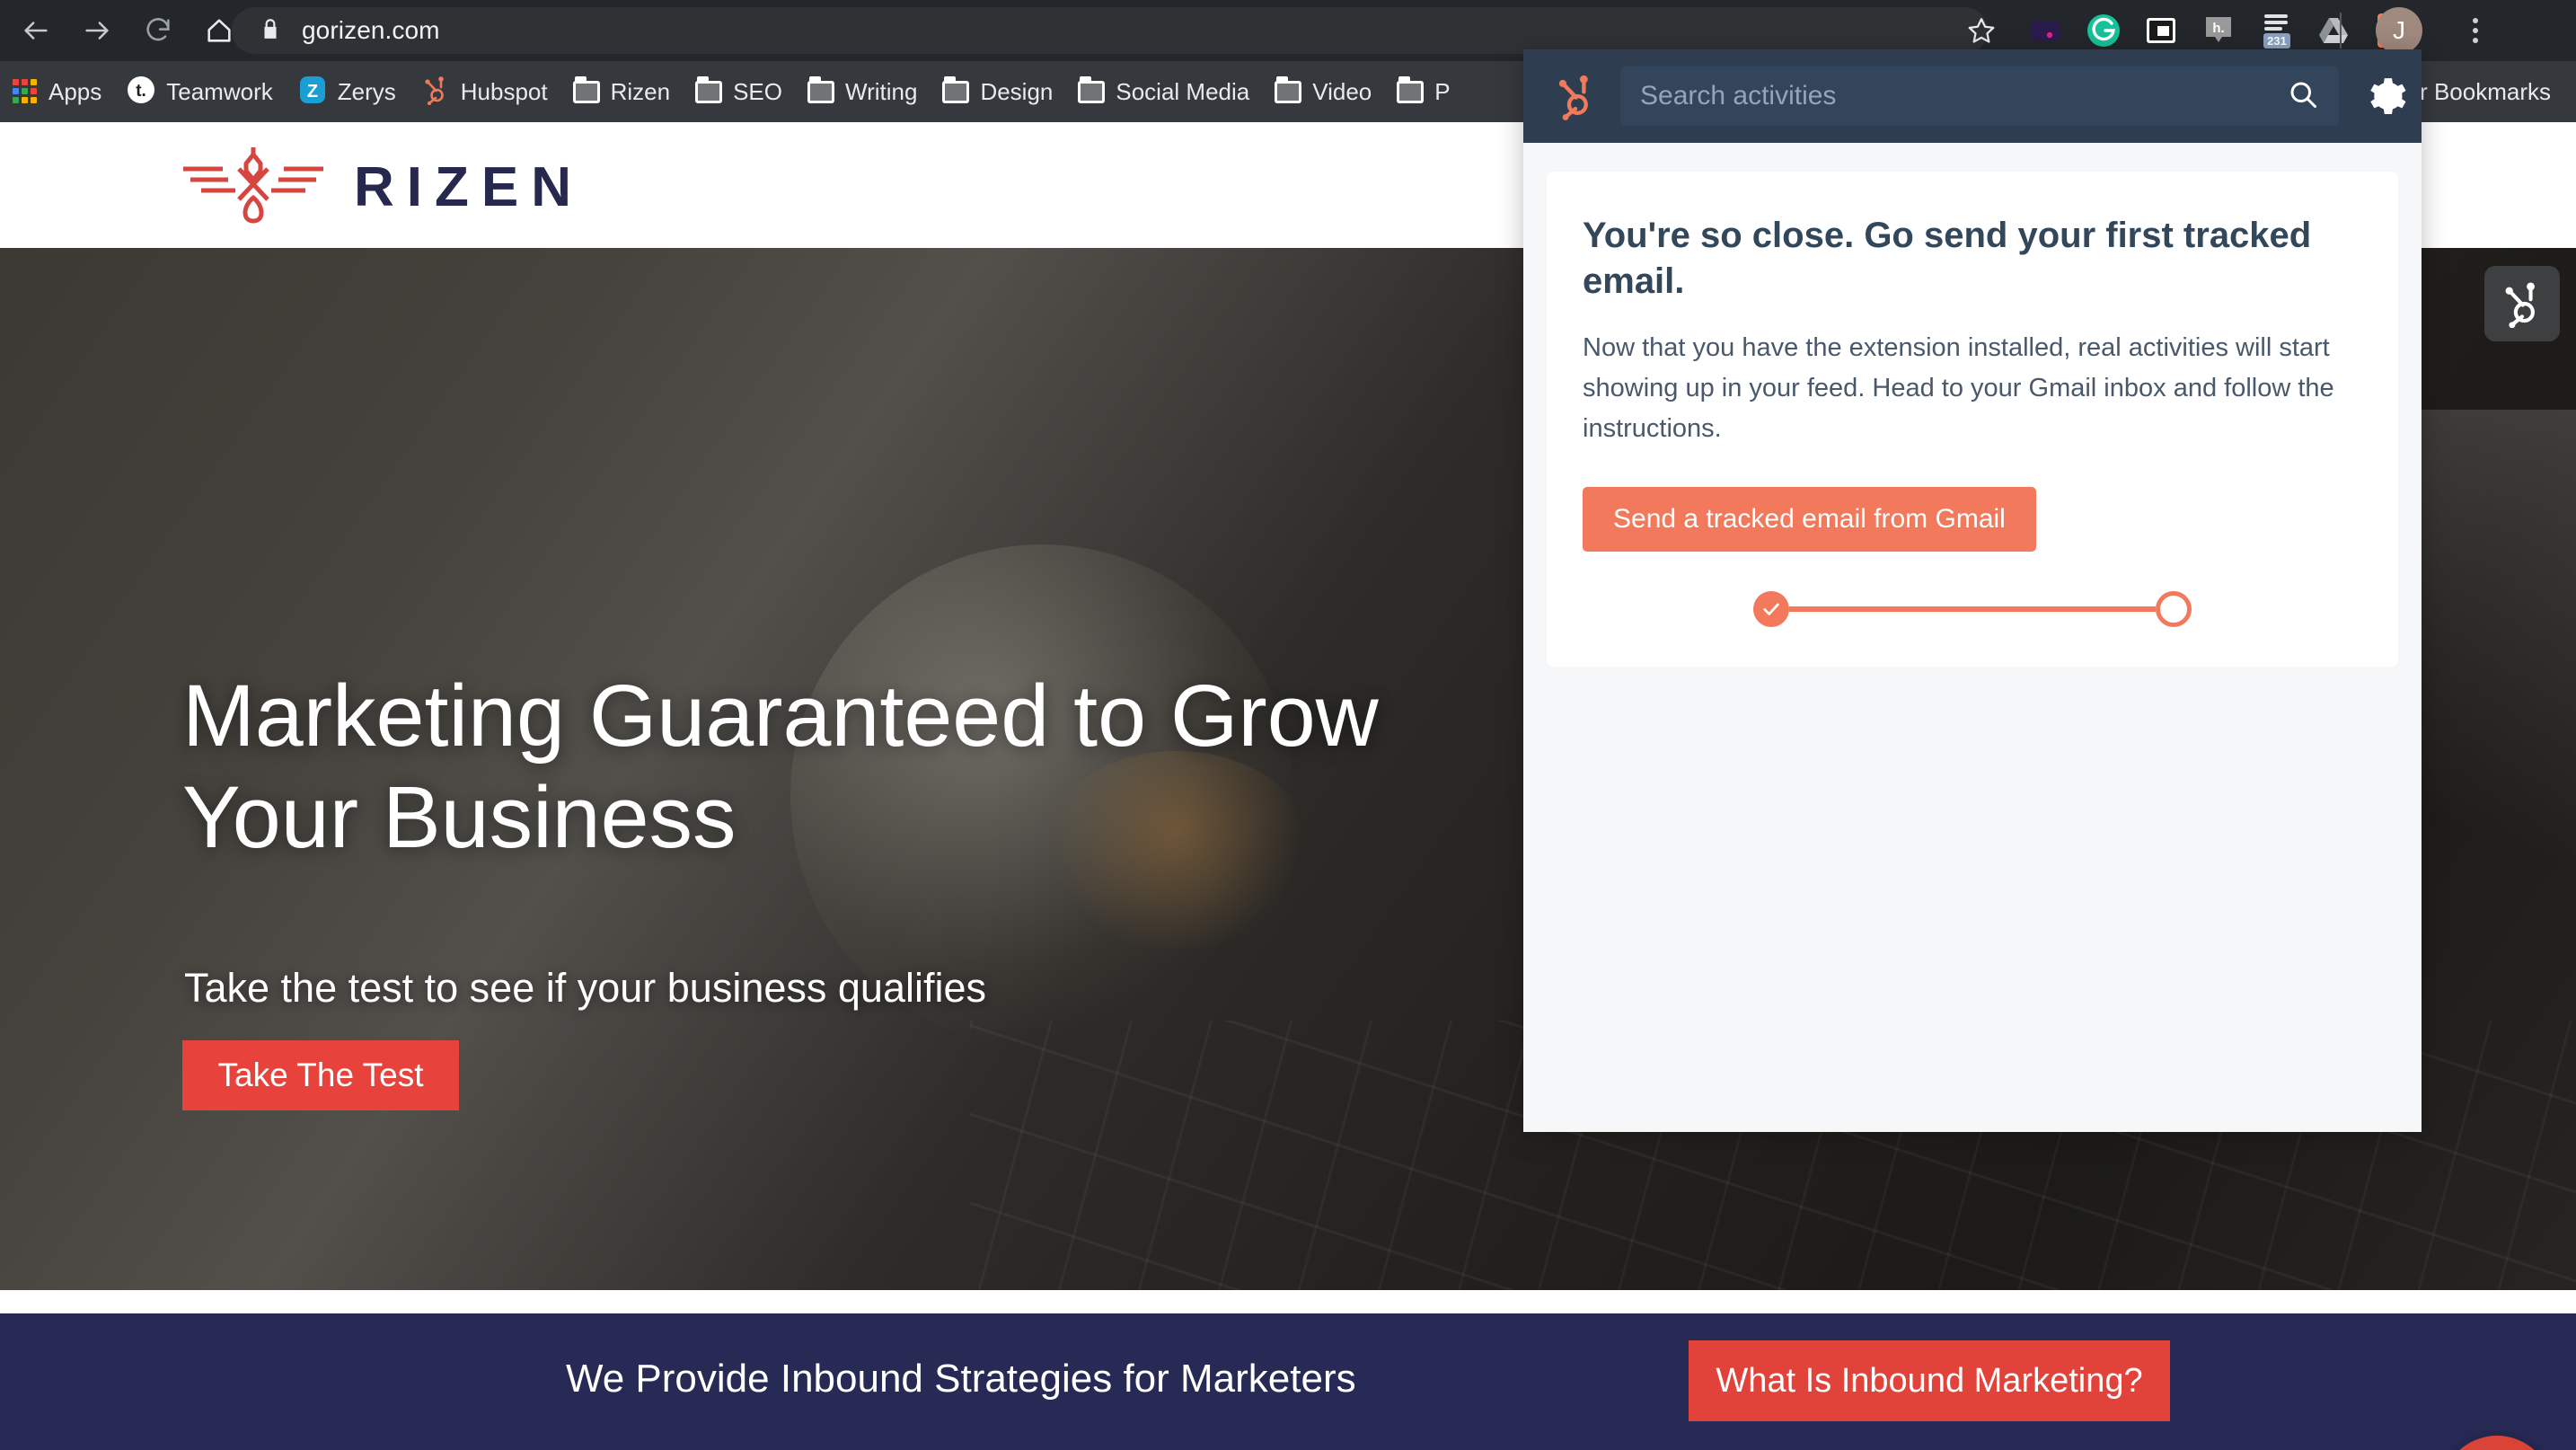 Image resolution: width=2576 pixels, height=1450 pixels. I want to click on bookmark-teamwork: t. Teamwork, so click(199, 91).